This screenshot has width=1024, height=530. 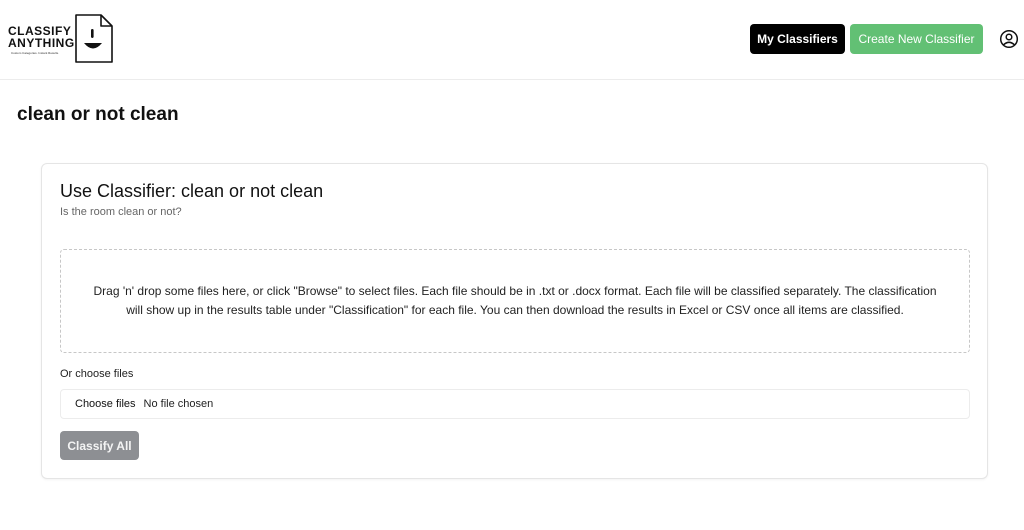 I want to click on create-classifier-button: Create New Classifier, so click(x=916, y=39).